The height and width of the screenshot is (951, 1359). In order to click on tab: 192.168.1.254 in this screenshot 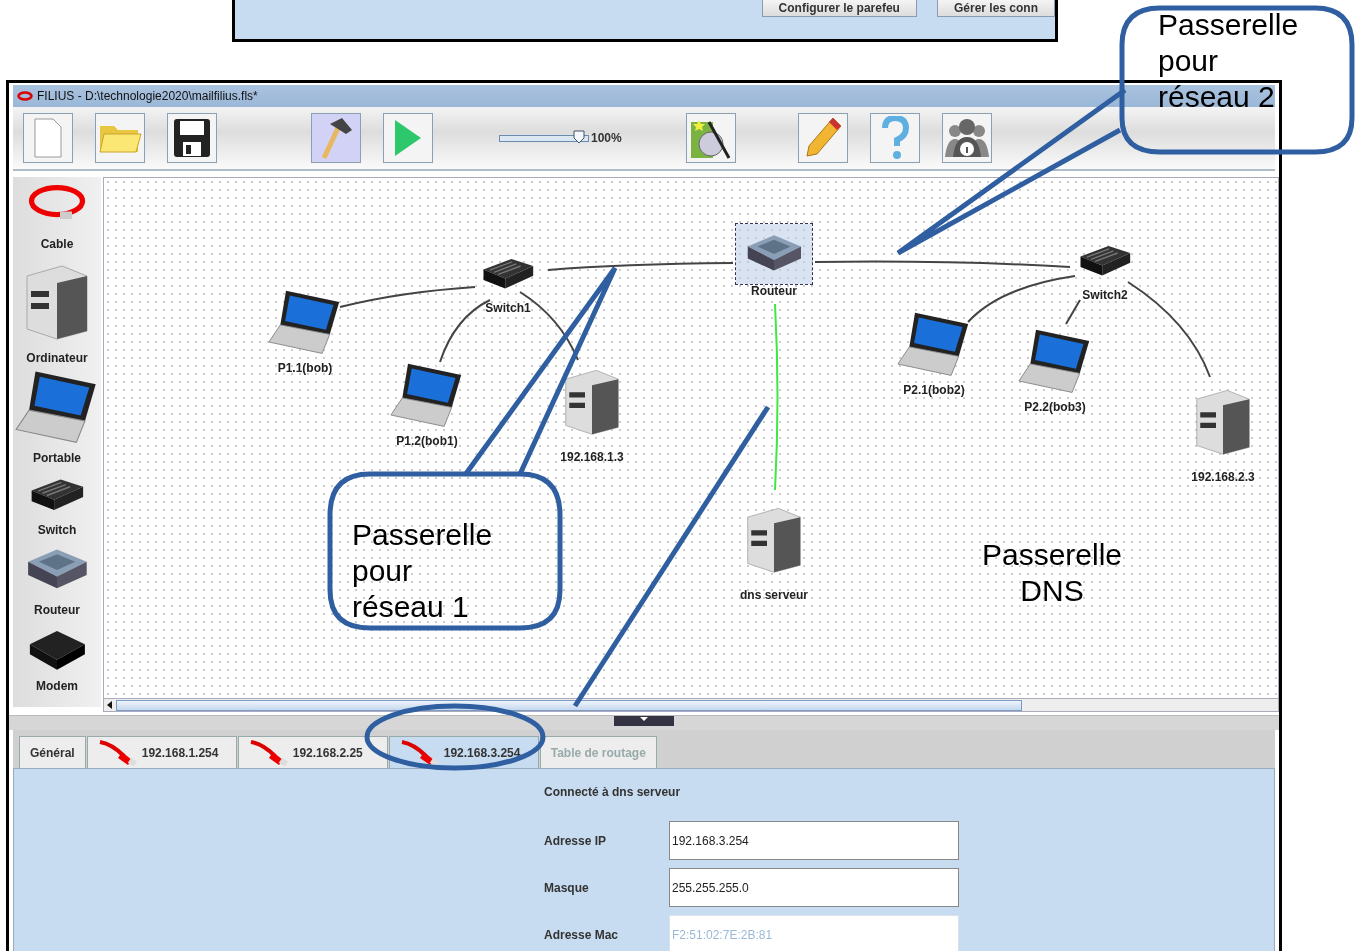, I will do `click(161, 752)`.